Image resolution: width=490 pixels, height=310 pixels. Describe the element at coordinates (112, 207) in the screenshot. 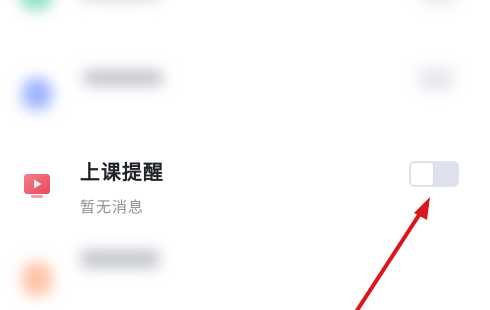

I see `reminder-status-text: 暂无消息` at that location.